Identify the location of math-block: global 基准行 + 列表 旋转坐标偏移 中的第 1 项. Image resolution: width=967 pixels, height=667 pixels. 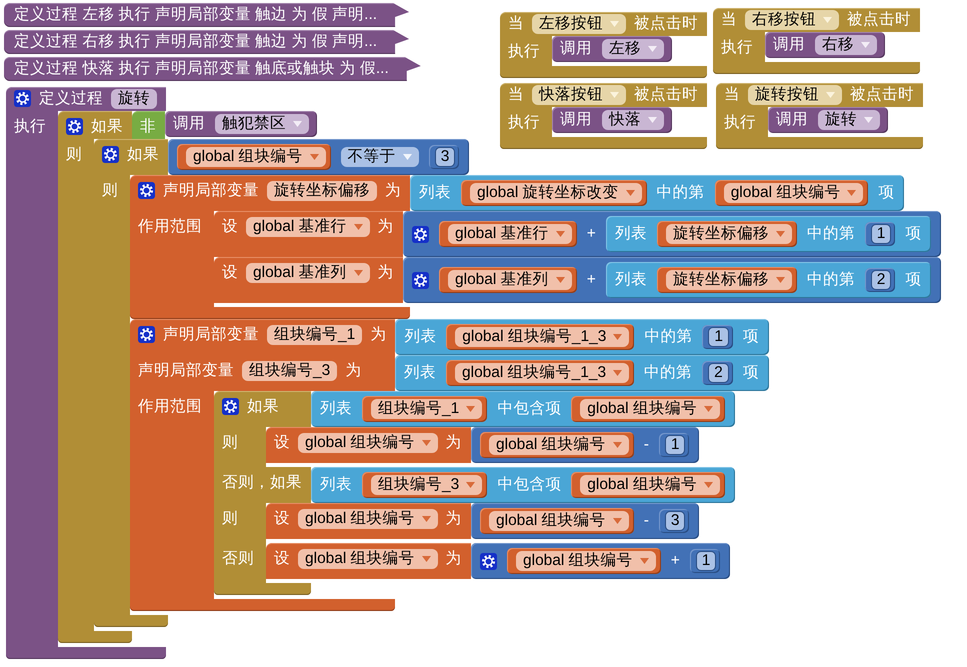
(672, 234).